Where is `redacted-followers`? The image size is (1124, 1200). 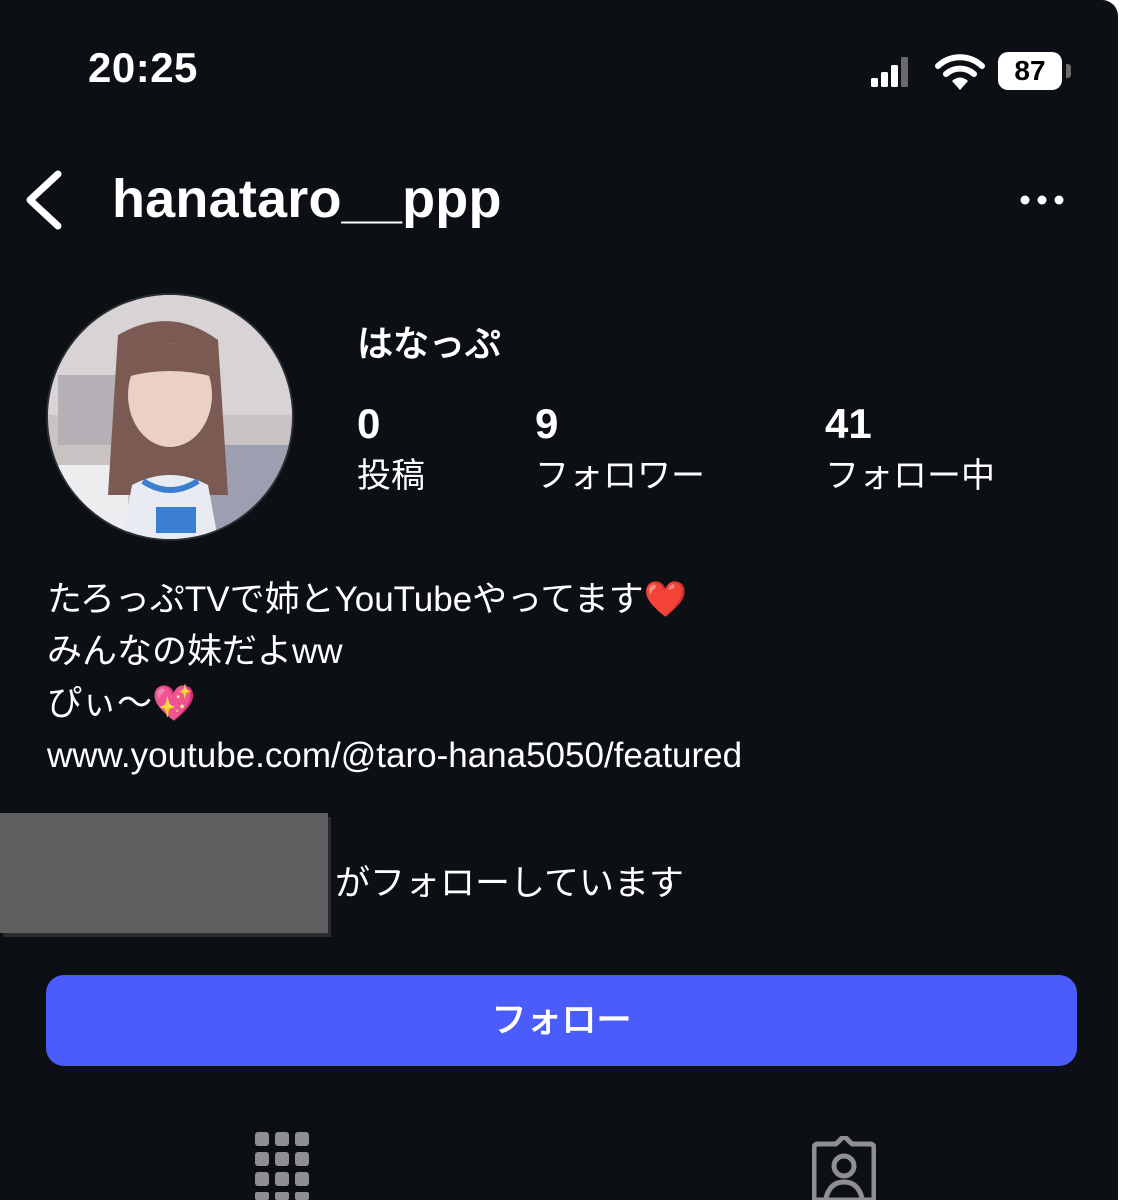 redacted-followers is located at coordinates (164, 873).